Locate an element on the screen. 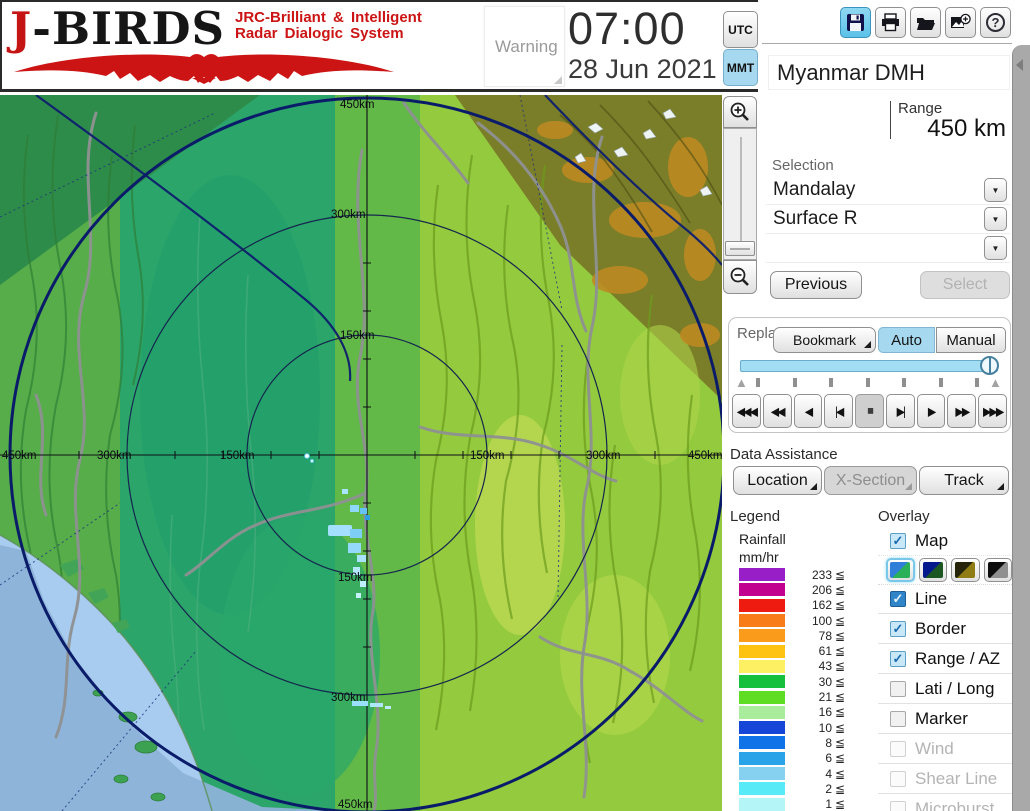 The height and width of the screenshot is (811, 1030). legend-row-4: 4 ≦ is located at coordinates (804, 773).